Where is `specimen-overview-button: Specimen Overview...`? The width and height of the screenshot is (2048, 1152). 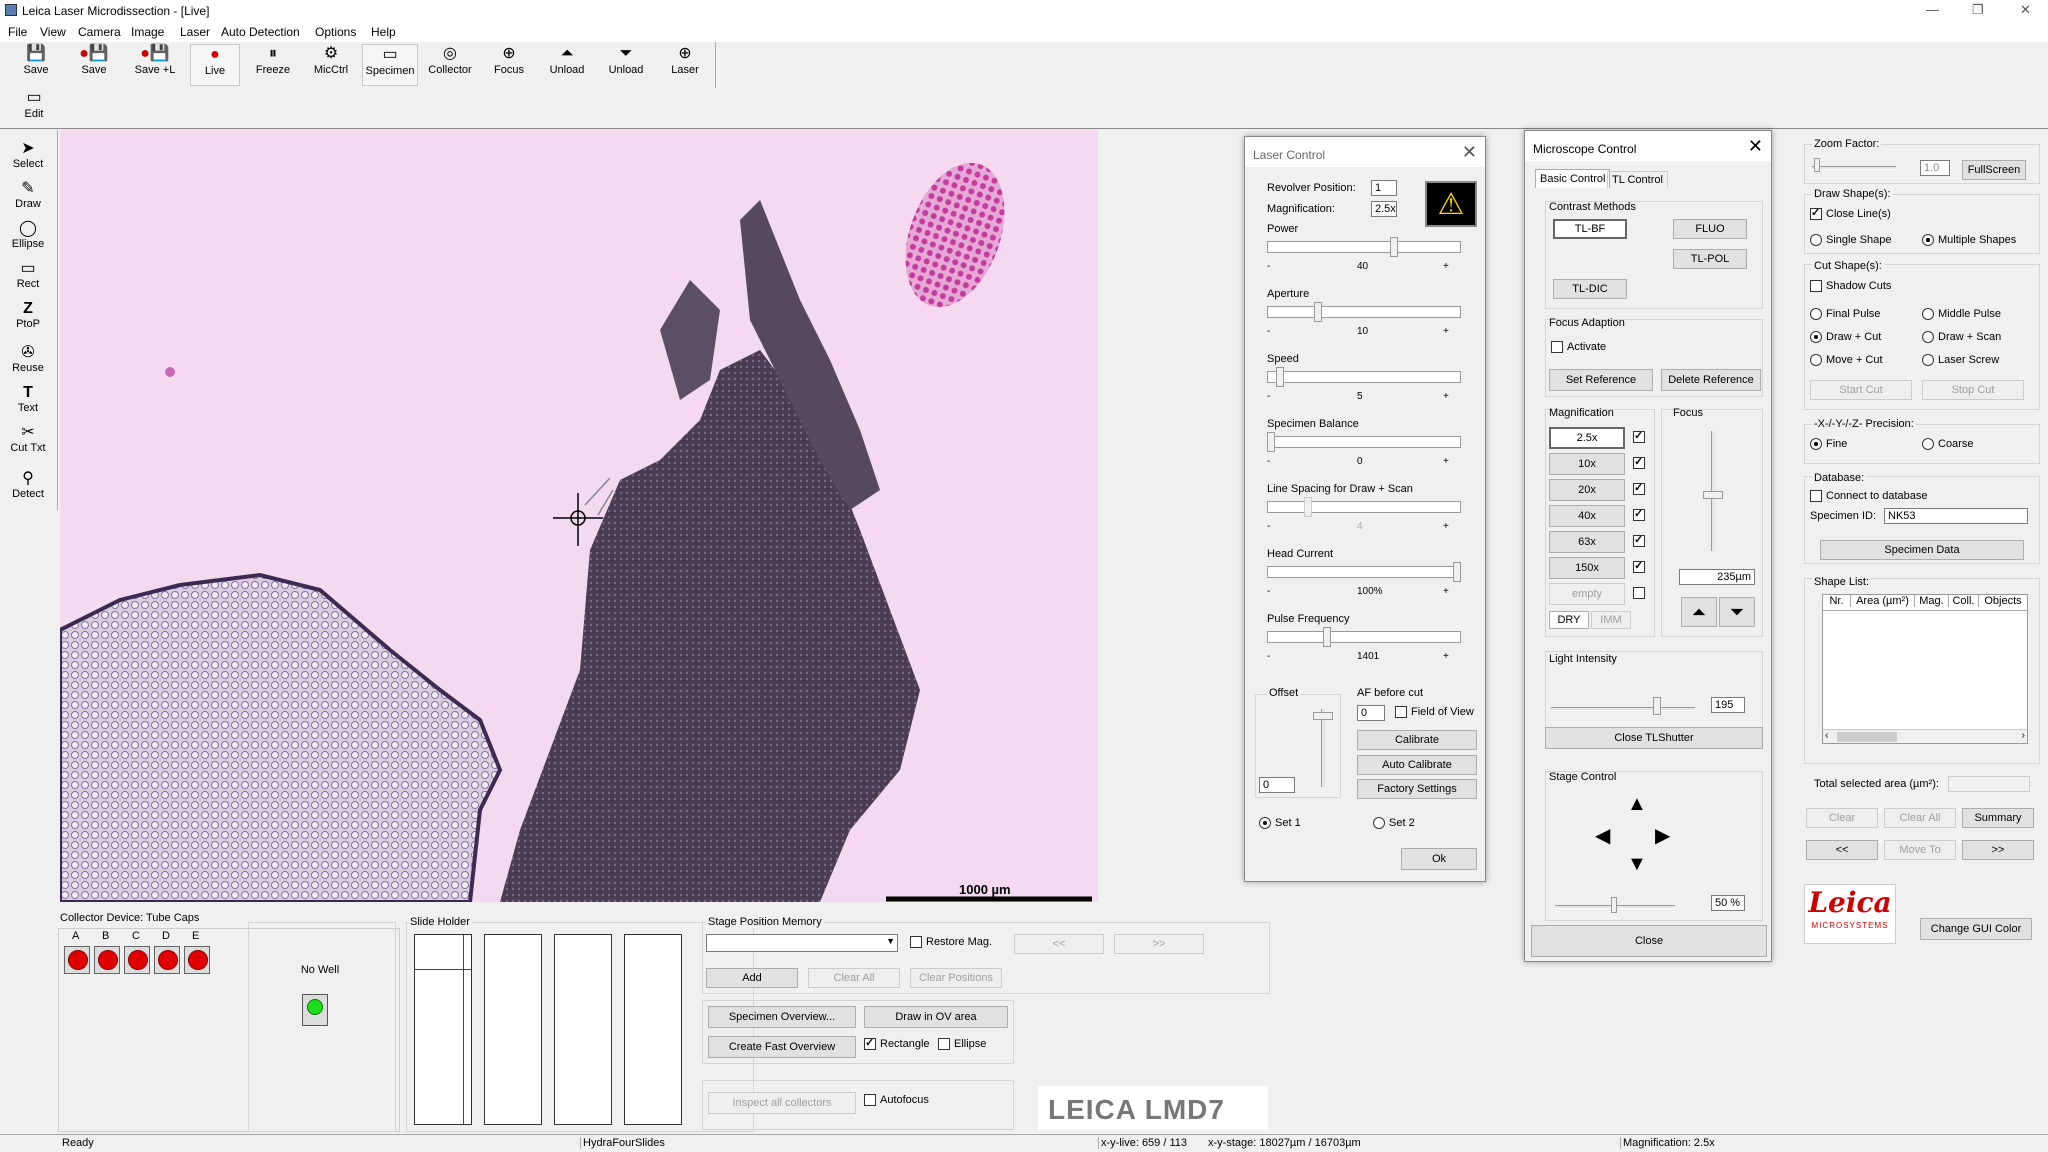
specimen-overview-button: Specimen Overview... is located at coordinates (782, 1017).